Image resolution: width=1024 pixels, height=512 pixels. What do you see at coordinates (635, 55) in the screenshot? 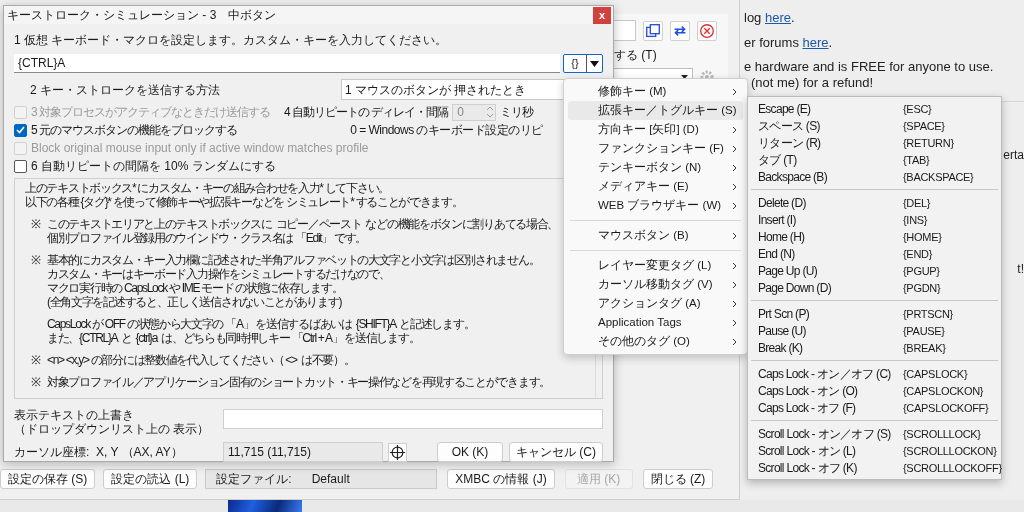
I see `option-label: する (T)` at bounding box center [635, 55].